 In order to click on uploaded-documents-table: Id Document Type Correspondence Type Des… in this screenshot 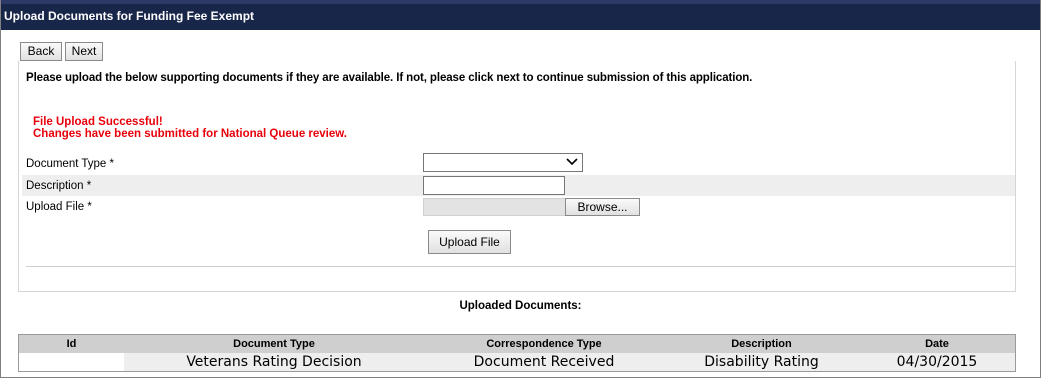, I will do `click(517, 353)`.